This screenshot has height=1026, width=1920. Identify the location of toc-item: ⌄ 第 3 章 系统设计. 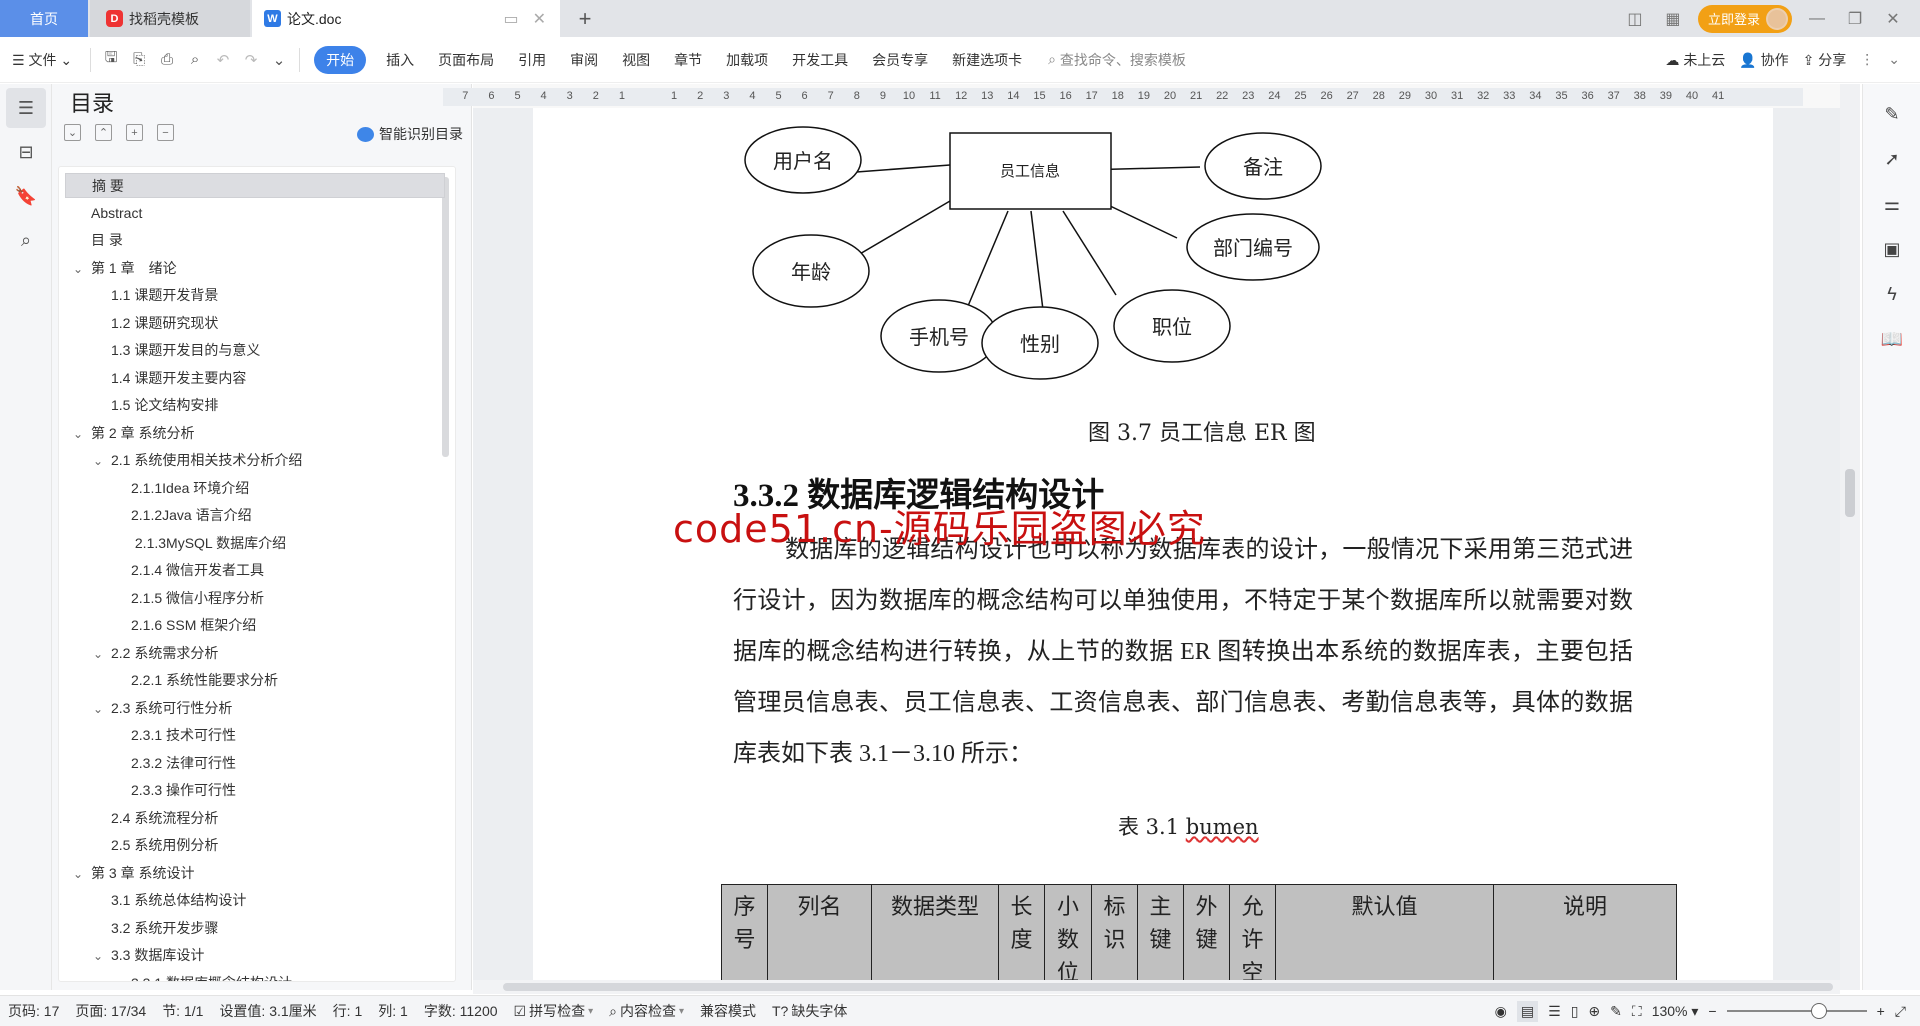
(255, 873).